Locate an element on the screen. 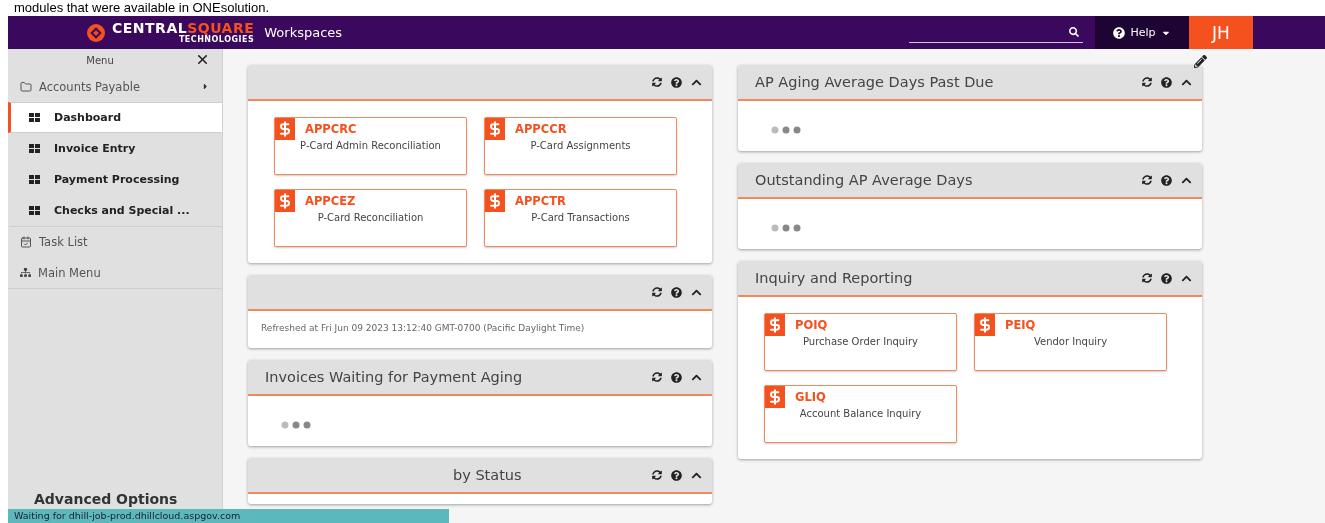 Image resolution: width=1325 pixels, height=523 pixels. widget-title: Invoices Waiting for Payment Aging is located at coordinates (394, 377).